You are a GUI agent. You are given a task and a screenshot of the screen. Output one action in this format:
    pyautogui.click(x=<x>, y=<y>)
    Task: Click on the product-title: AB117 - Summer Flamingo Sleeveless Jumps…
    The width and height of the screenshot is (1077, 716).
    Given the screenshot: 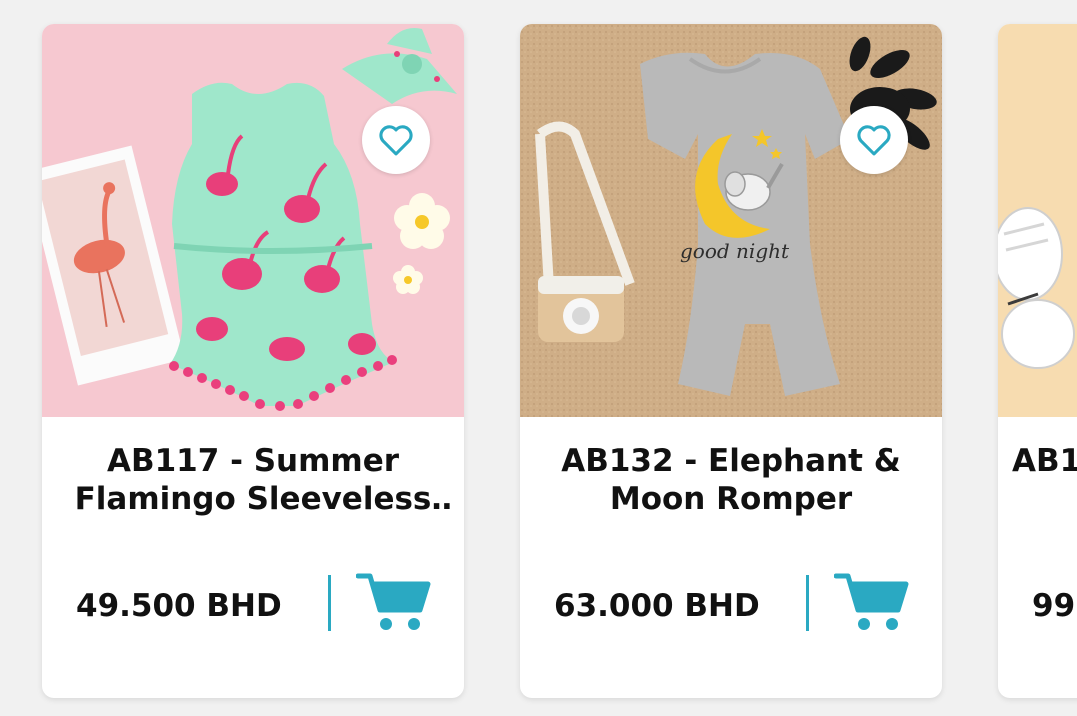 What is the action you would take?
    pyautogui.click(x=253, y=480)
    